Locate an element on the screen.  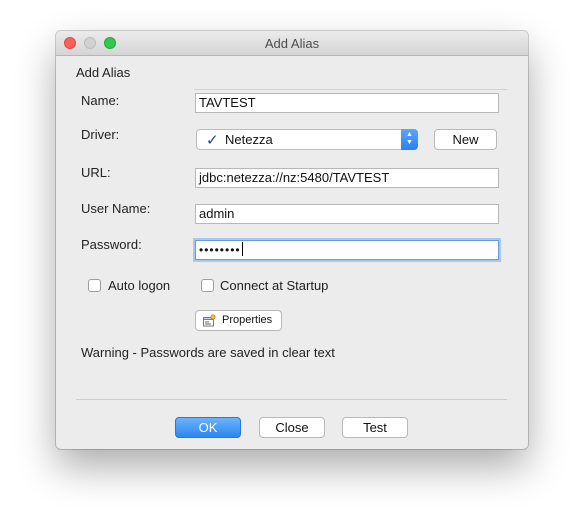
password-mask: •••••••• is located at coordinates (220, 250).